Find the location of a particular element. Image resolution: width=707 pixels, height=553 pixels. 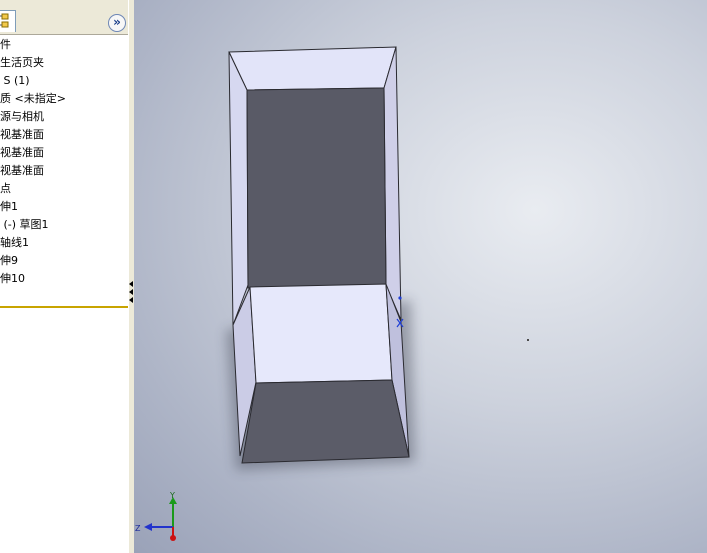

right-wall-face is located at coordinates (392, 183).